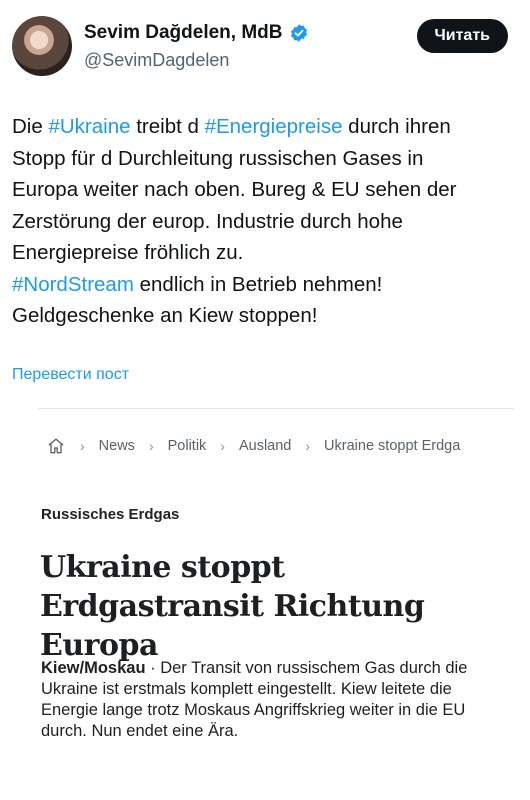 This screenshot has width=530, height=800. Describe the element at coordinates (462, 36) in the screenshot. I see `follow-button: Читать` at that location.